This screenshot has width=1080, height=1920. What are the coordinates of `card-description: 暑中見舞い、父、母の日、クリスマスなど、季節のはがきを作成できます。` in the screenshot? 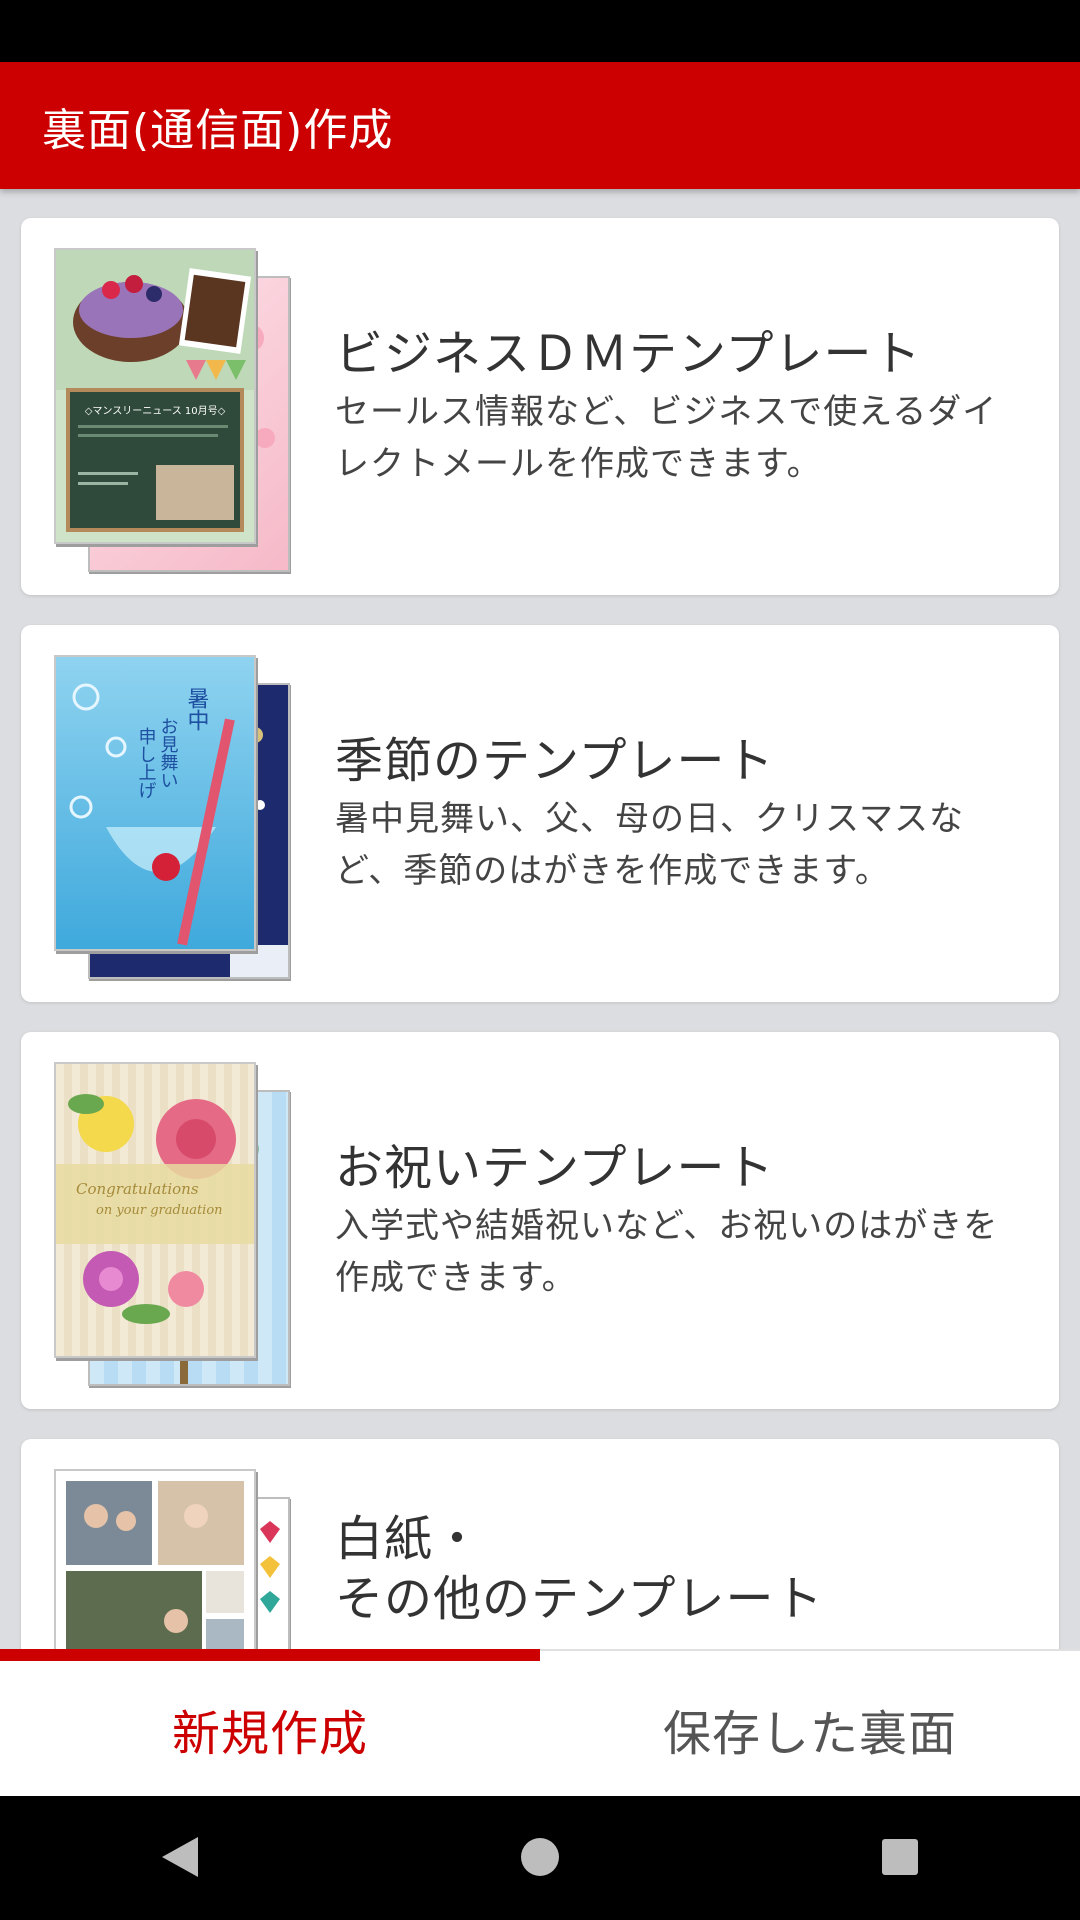 It's located at (649, 844).